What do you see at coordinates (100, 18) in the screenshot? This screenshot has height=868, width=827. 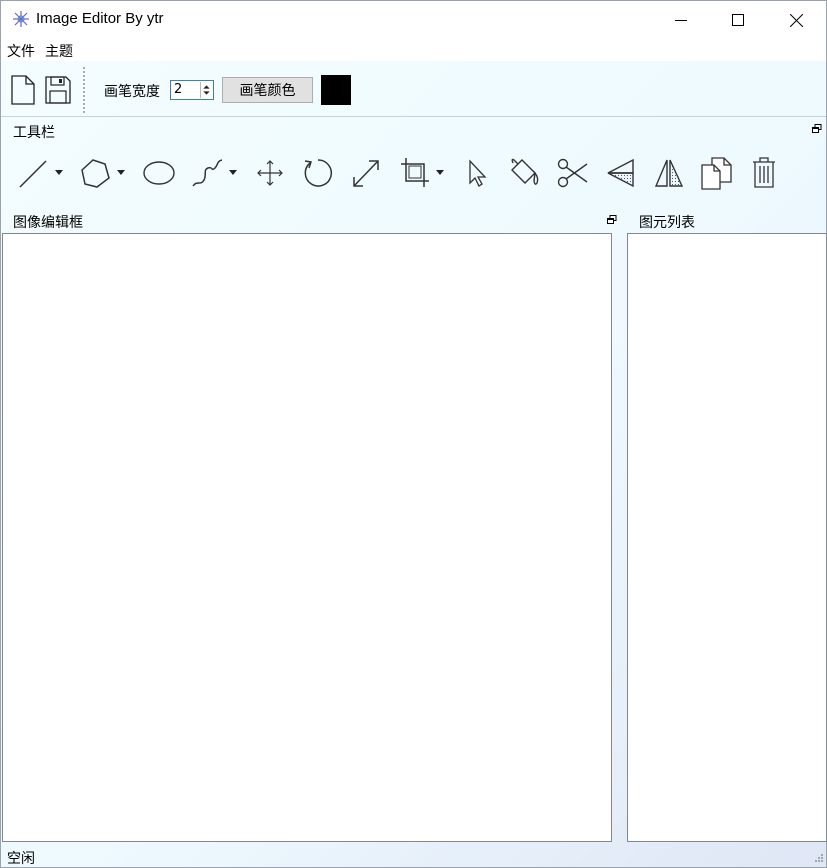 I see `window-title: Image Editor By ytr` at bounding box center [100, 18].